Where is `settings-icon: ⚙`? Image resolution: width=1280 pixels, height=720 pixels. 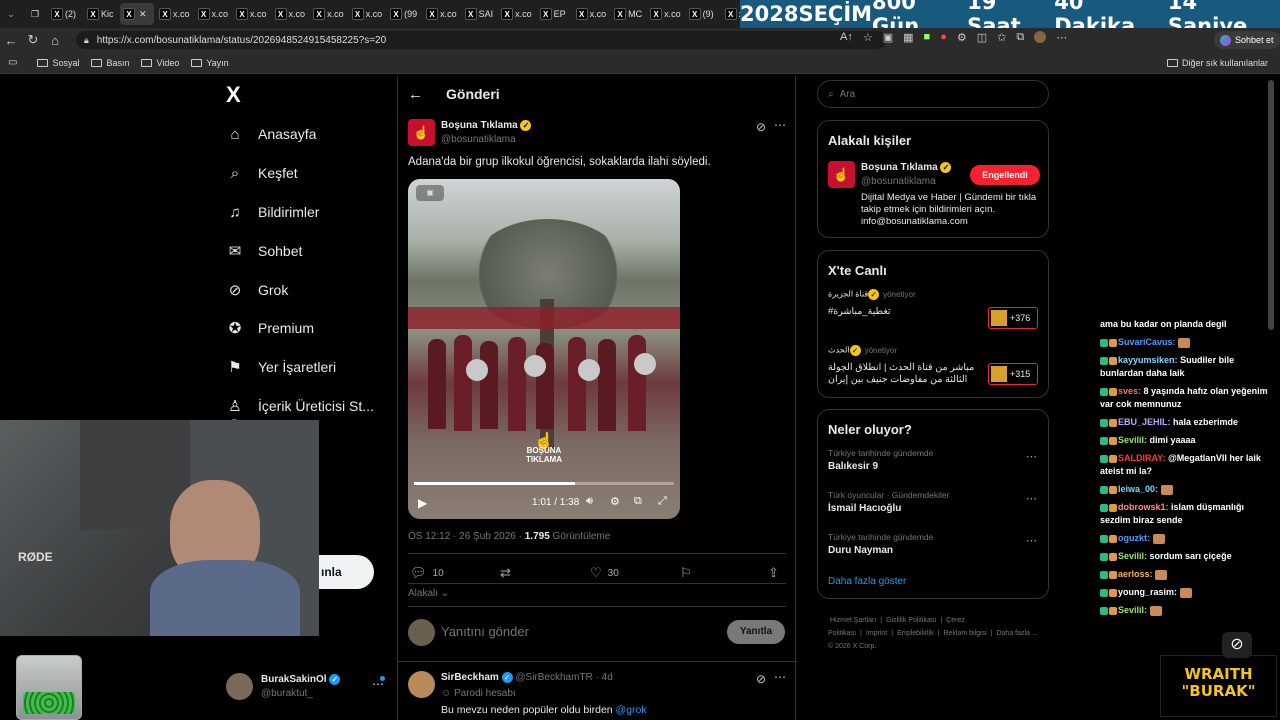 settings-icon: ⚙ is located at coordinates (615, 501).